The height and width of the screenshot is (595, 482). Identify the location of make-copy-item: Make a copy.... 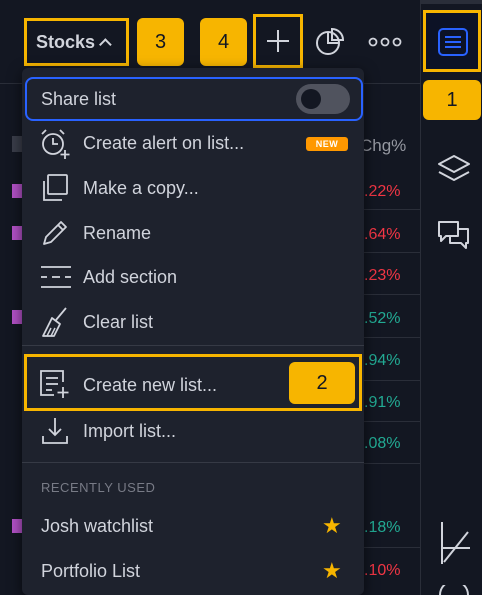
(141, 188).